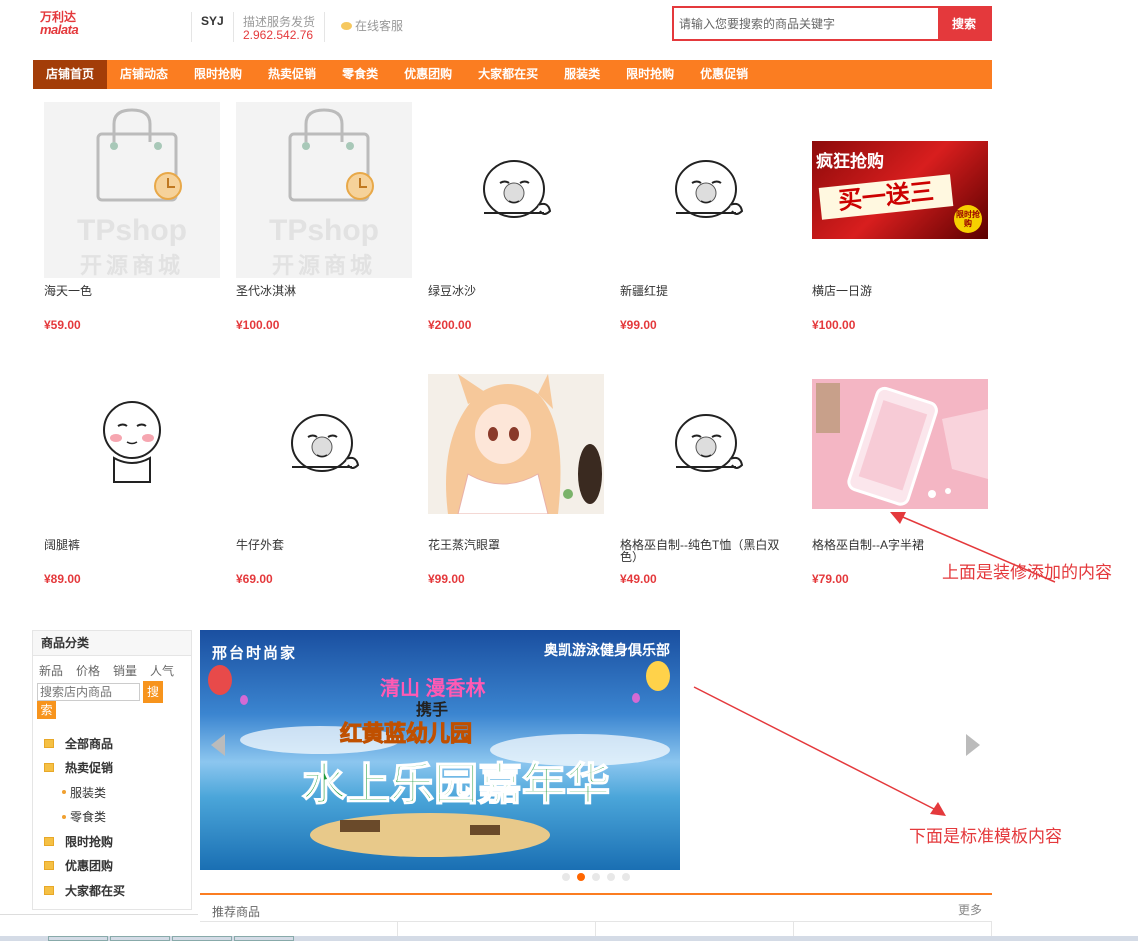  I want to click on product-card: 格格巫自制--A字半裙 ¥79.00, so click(900, 471).